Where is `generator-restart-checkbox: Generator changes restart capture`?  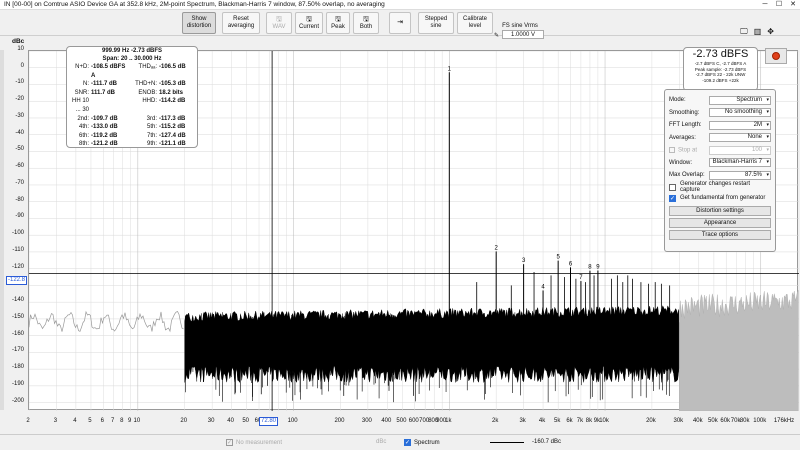
generator-restart-checkbox: Generator changes restart capture is located at coordinates (720, 187).